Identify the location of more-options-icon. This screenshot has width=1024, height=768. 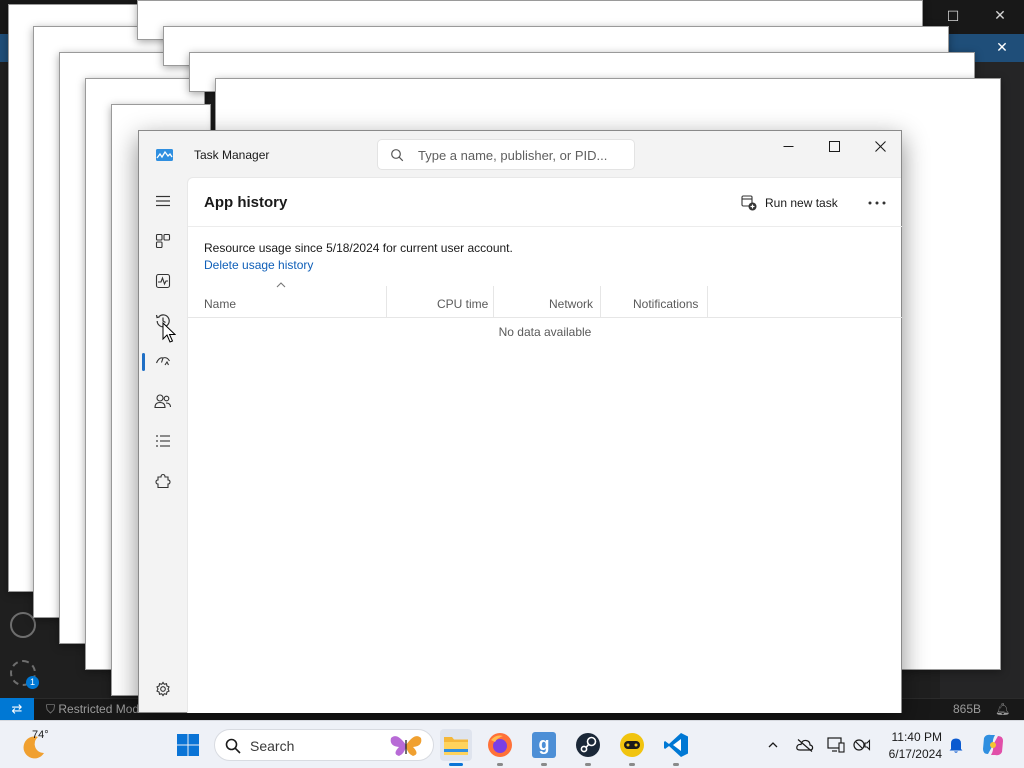
(877, 203).